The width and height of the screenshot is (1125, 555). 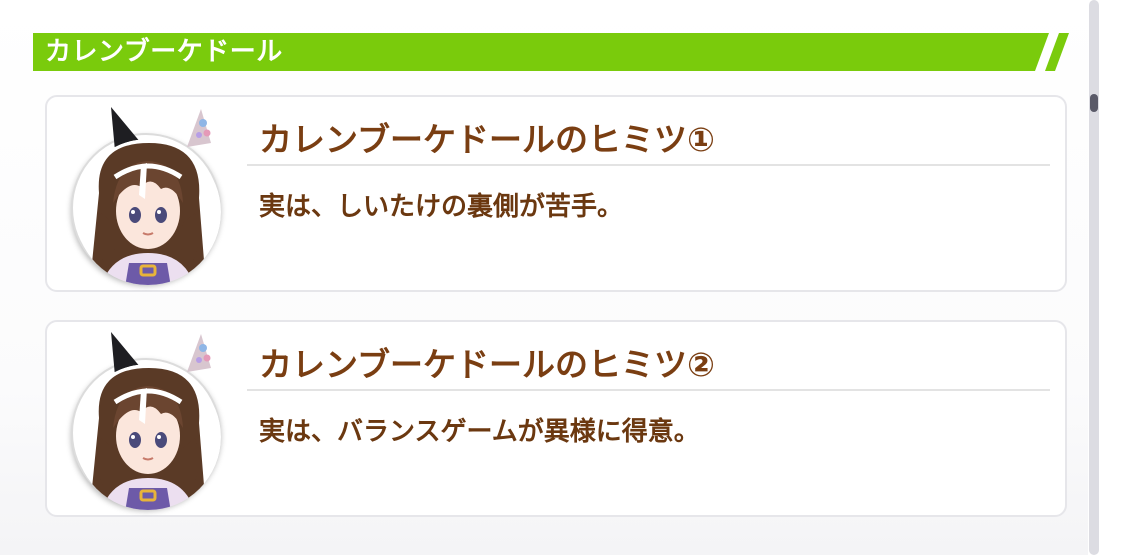 What do you see at coordinates (1094, 277) in the screenshot?
I see `scrollbar-rail` at bounding box center [1094, 277].